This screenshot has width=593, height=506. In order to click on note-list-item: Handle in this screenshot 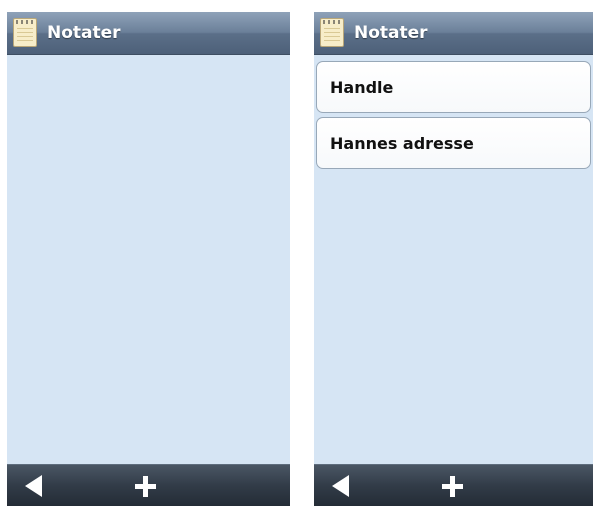, I will do `click(453, 87)`.